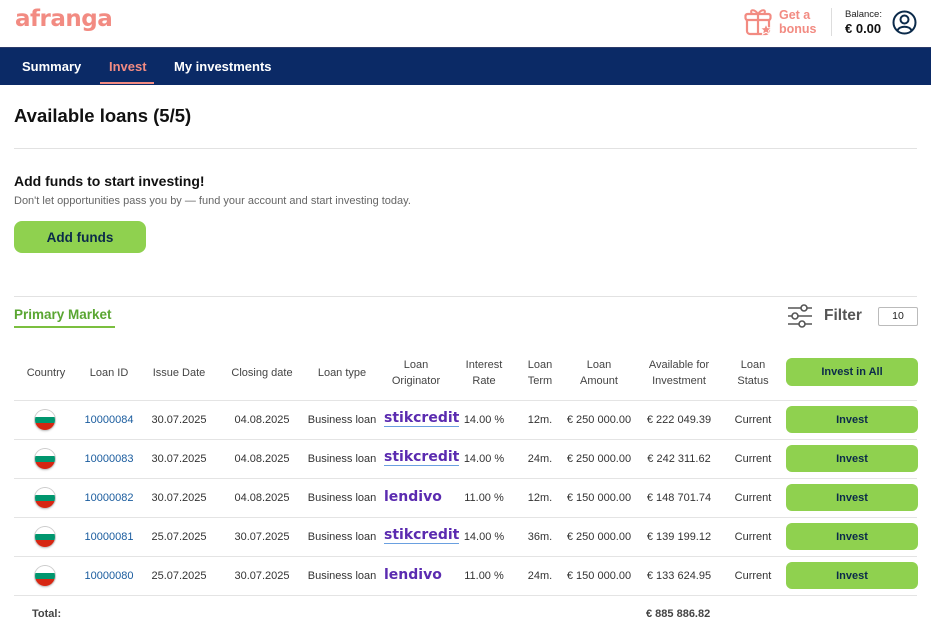 Image resolution: width=931 pixels, height=630 pixels. What do you see at coordinates (109, 420) in the screenshot?
I see `loan-id-link: 10000084` at bounding box center [109, 420].